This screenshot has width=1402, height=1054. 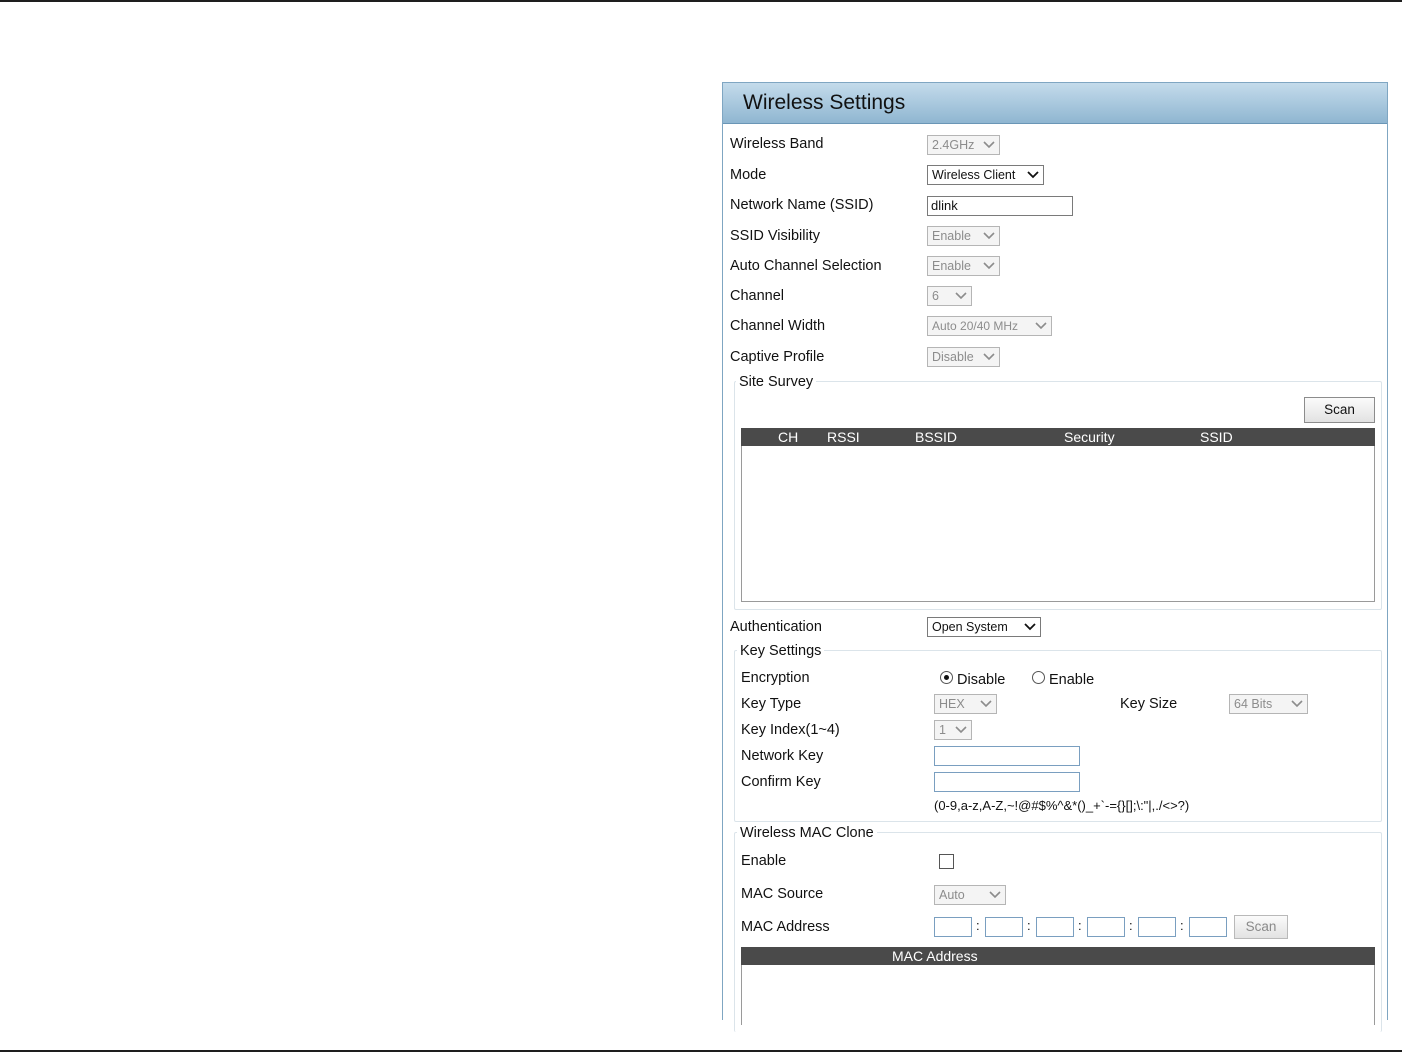 What do you see at coordinates (790, 730) in the screenshot?
I see `key-index-label: Key Index(1~4)` at bounding box center [790, 730].